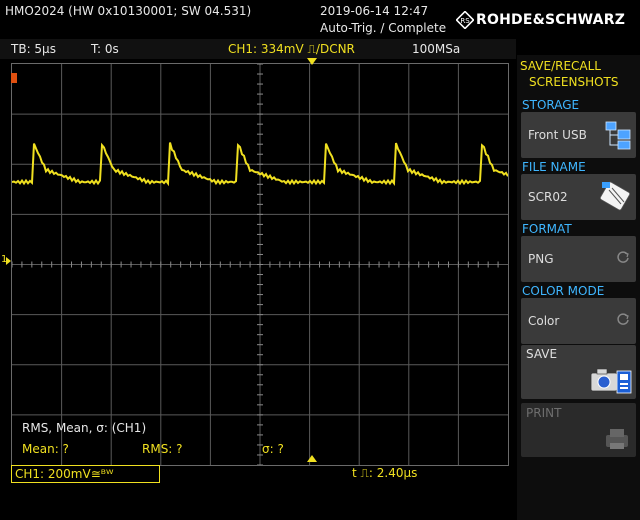 The image size is (640, 520). Describe the element at coordinates (611, 381) in the screenshot. I see `save-camera-icon` at that location.